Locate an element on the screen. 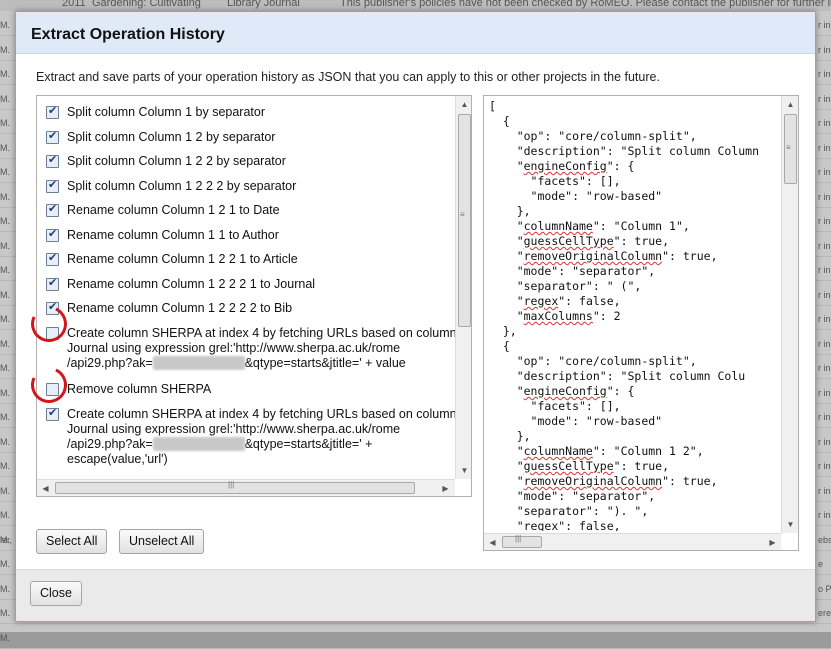  json-line: "description": "Split column Column is located at coordinates (624, 151).